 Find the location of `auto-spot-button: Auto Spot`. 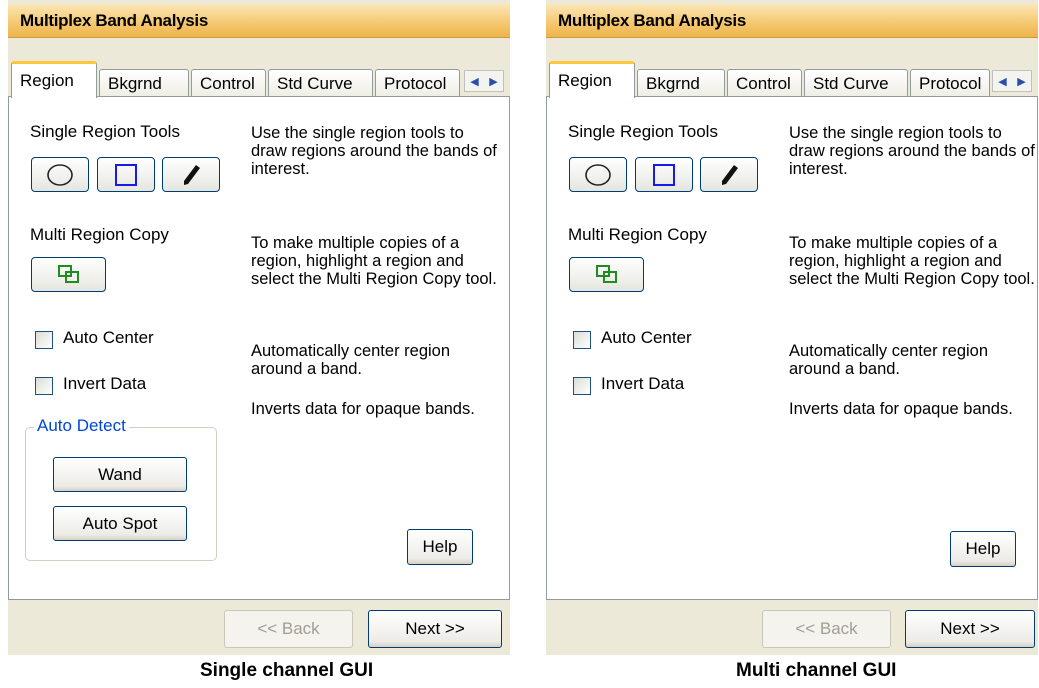

auto-spot-button: Auto Spot is located at coordinates (120, 523).